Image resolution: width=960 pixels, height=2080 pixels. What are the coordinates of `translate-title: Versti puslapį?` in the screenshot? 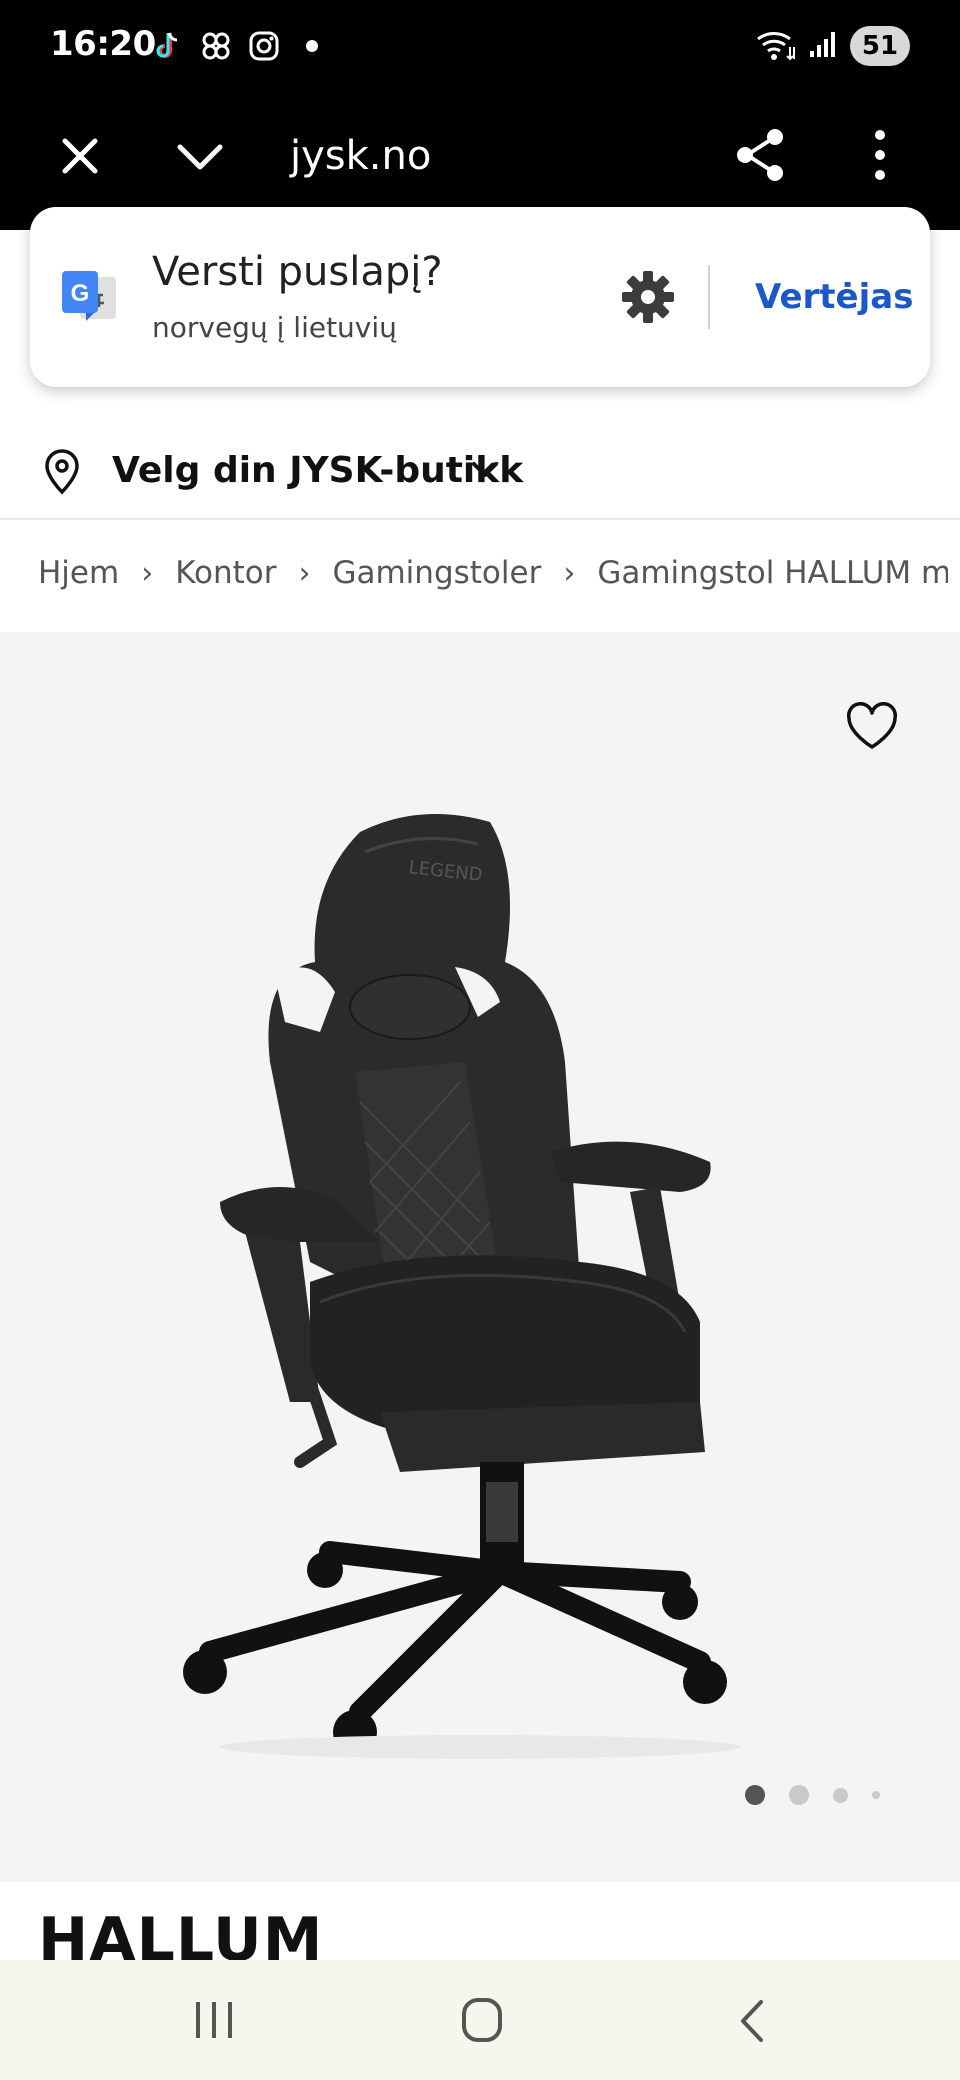 It's located at (297, 272).